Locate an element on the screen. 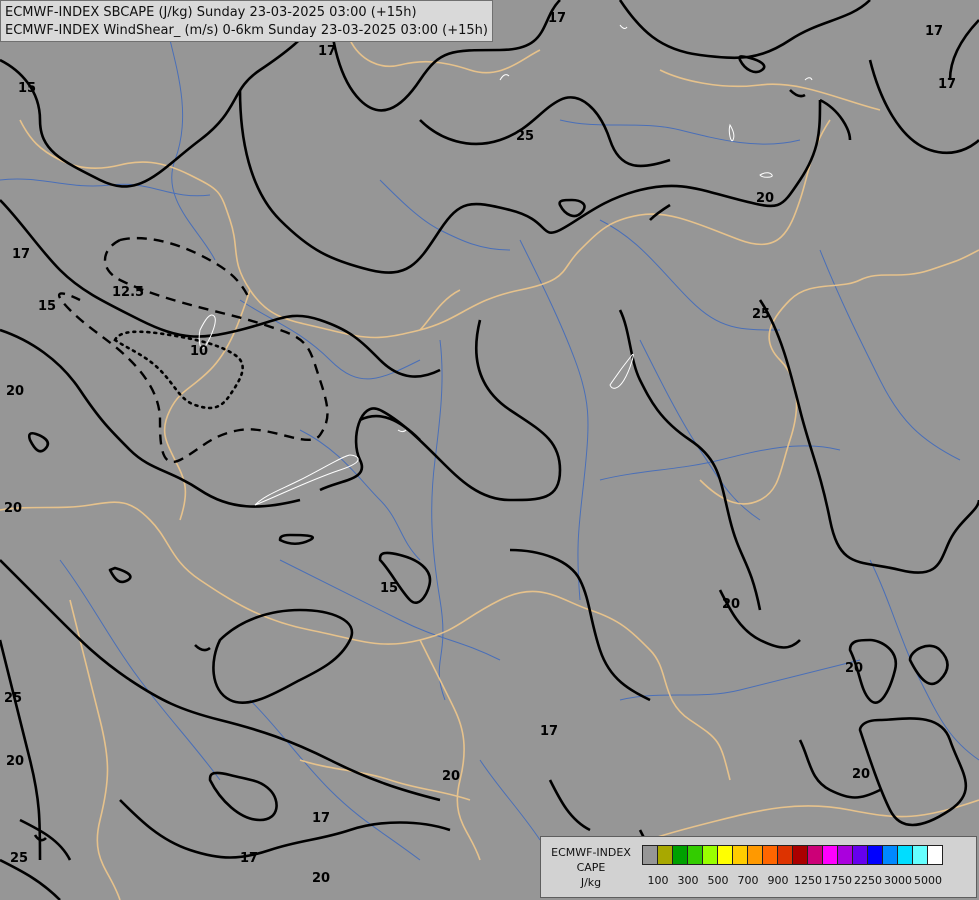  legend-title: ECMWF-INDEX CAPE J/kg is located at coordinates (591, 867).